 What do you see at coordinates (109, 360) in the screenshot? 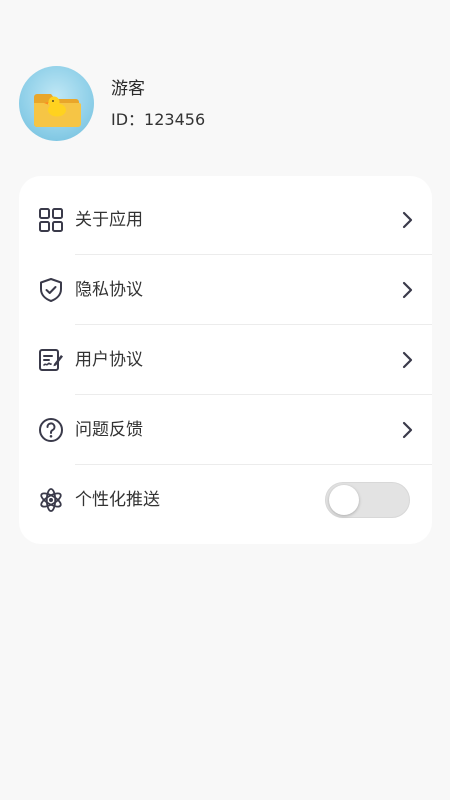
I see `menu-item-label: 用户协议` at bounding box center [109, 360].